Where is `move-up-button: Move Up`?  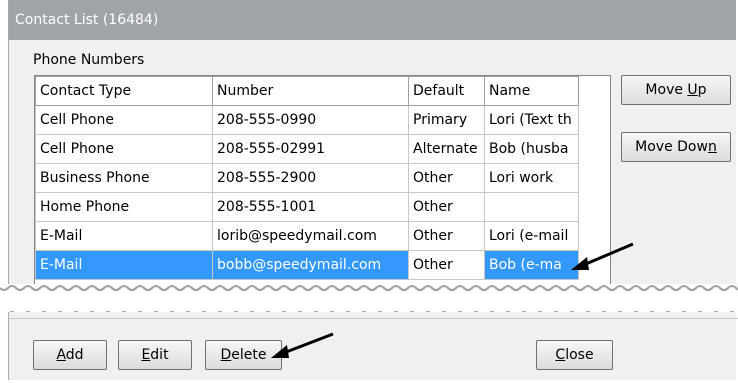 move-up-button: Move Up is located at coordinates (676, 90).